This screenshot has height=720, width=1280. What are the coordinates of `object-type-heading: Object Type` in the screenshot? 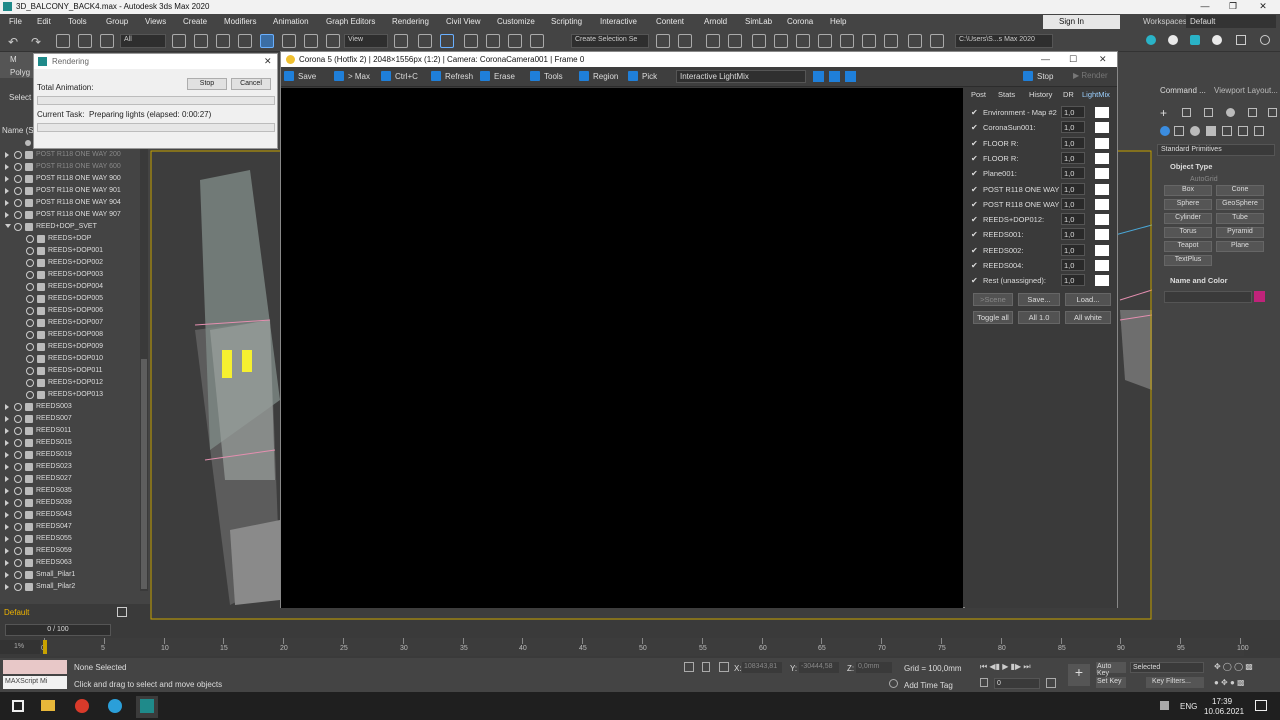 It's located at (1191, 166).